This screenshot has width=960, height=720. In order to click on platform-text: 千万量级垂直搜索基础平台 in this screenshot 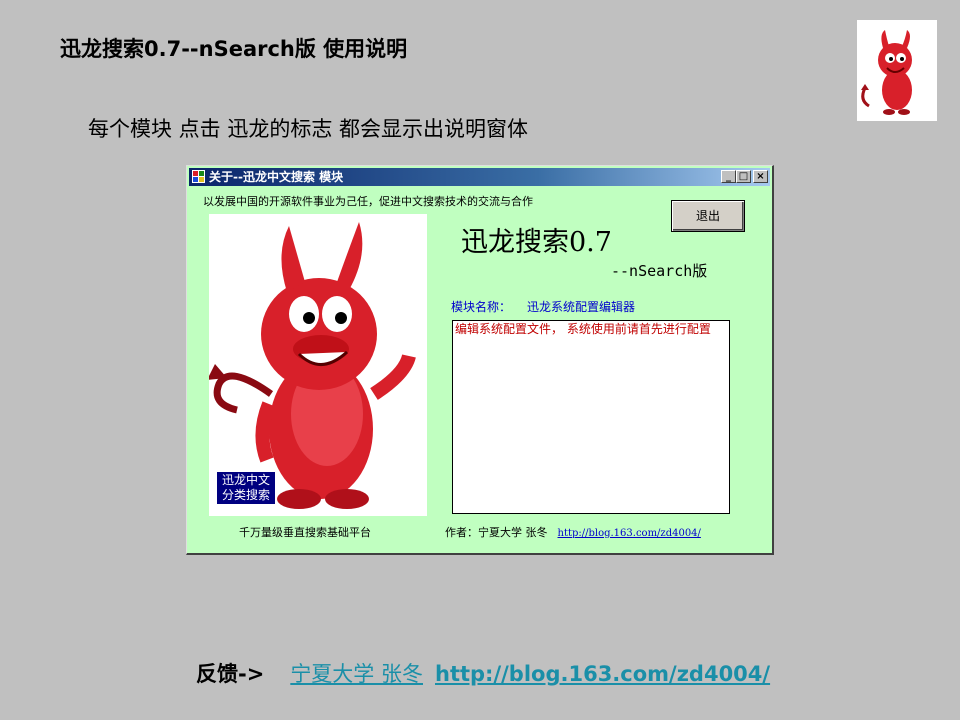, I will do `click(305, 532)`.